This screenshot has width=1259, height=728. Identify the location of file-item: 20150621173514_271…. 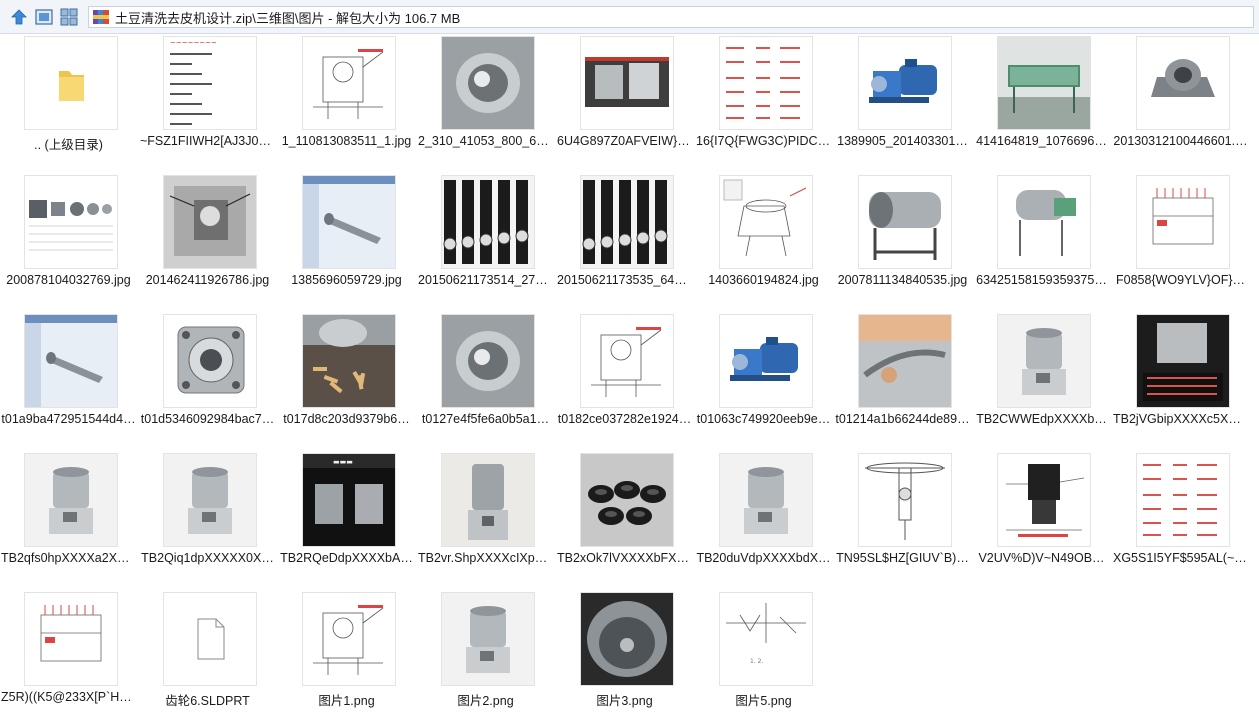
(485, 242).